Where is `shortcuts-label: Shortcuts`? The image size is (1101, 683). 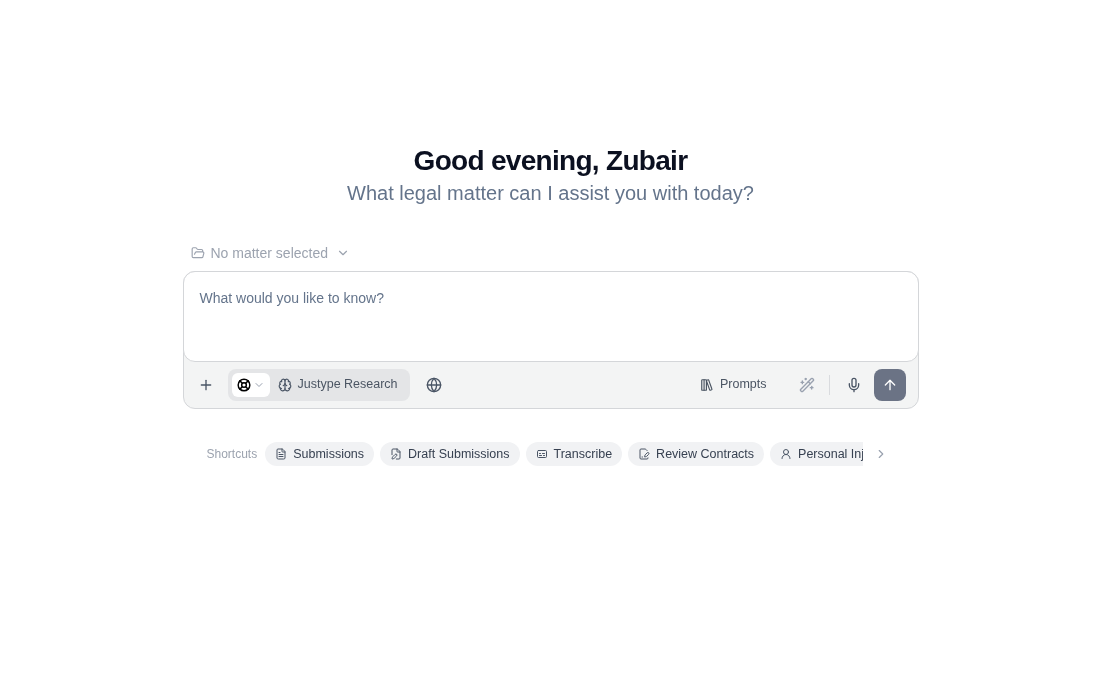 shortcuts-label: Shortcuts is located at coordinates (232, 454).